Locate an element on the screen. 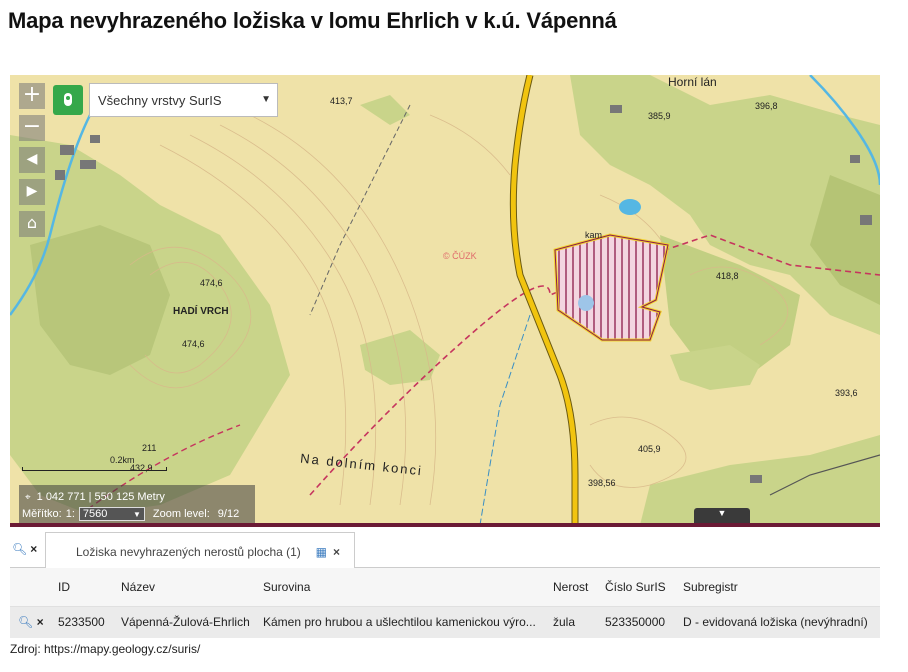 The width and height of the screenshot is (908, 672). column-header-subregistr: Subregistr is located at coordinates (781, 587).